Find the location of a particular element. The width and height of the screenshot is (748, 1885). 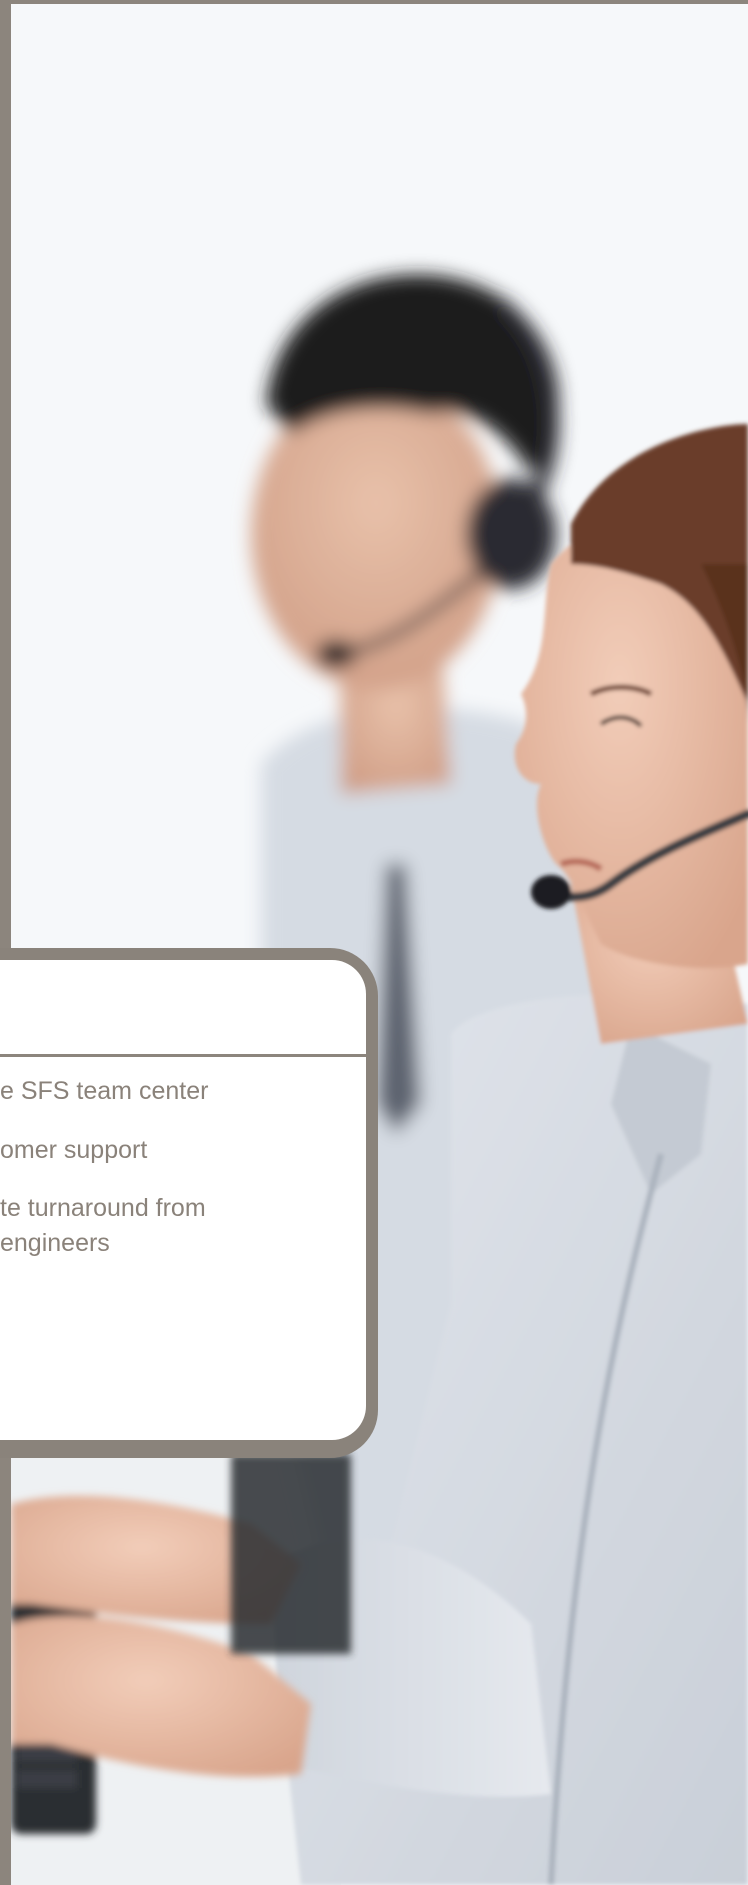

list-item: omer support is located at coordinates (74, 1150).